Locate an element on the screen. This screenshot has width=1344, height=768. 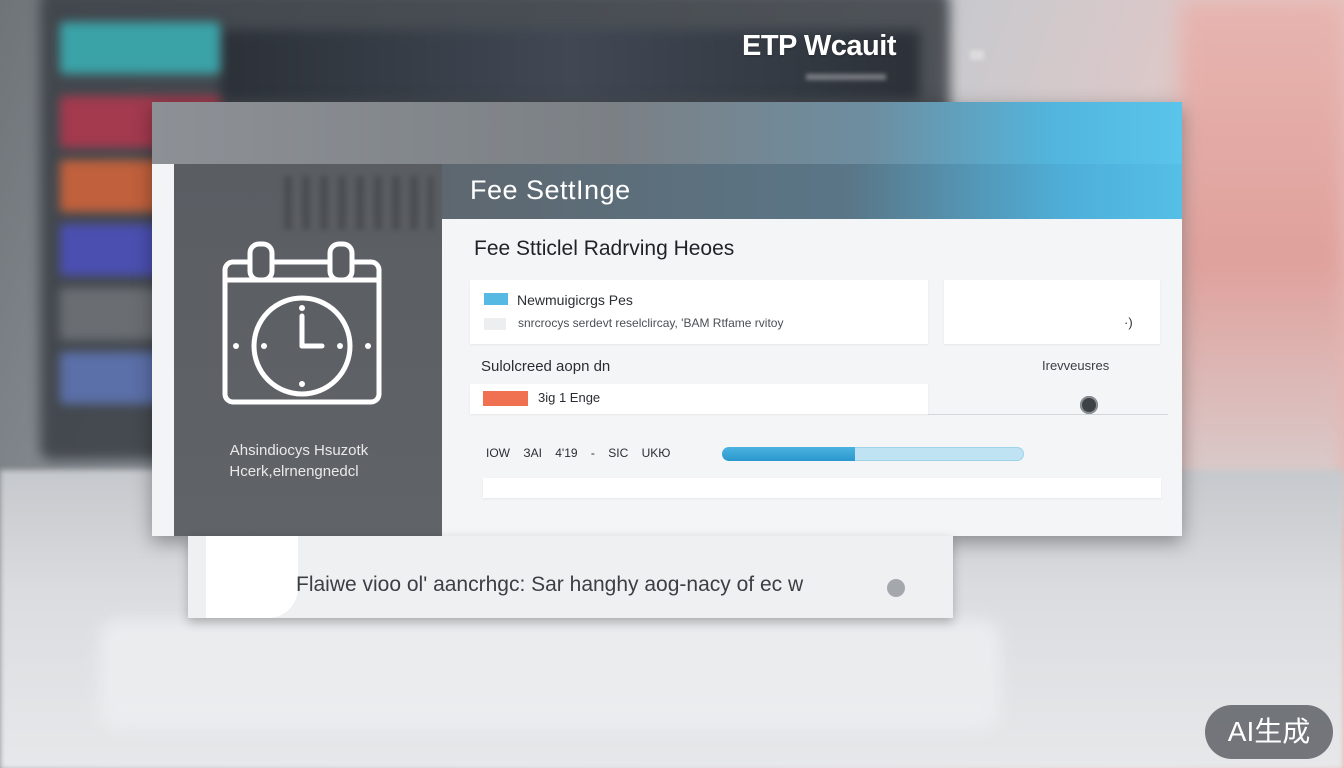
background-keyboard is located at coordinates (550, 675).